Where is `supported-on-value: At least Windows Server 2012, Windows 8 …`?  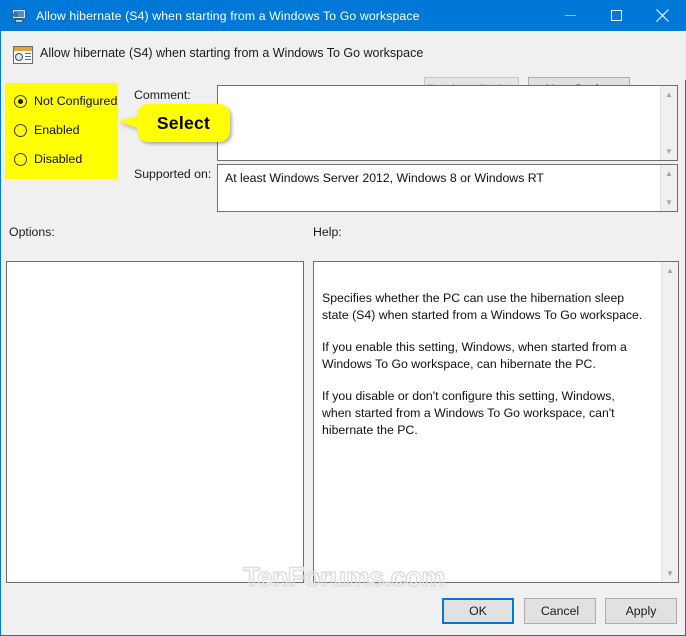
supported-on-value: At least Windows Server 2012, Windows 8 … is located at coordinates (384, 178).